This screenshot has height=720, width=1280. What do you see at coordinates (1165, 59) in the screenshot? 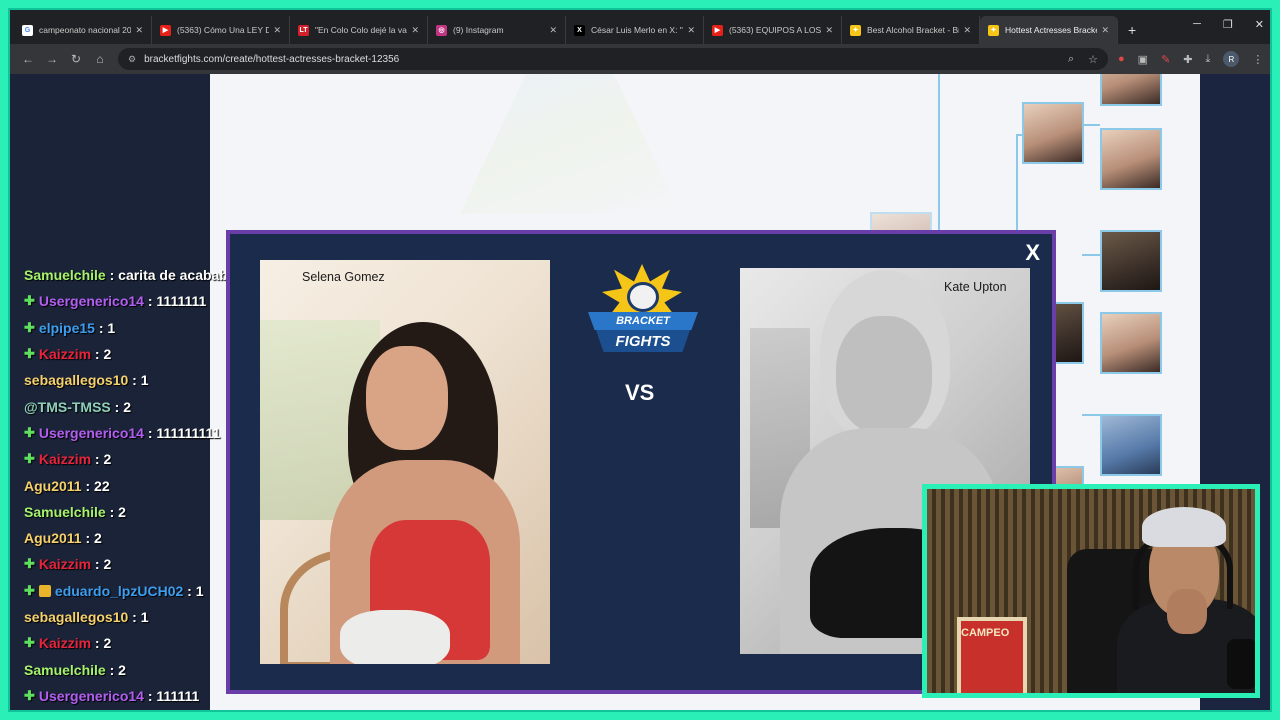
I see `extension-pdf-icon: ✎` at bounding box center [1165, 59].